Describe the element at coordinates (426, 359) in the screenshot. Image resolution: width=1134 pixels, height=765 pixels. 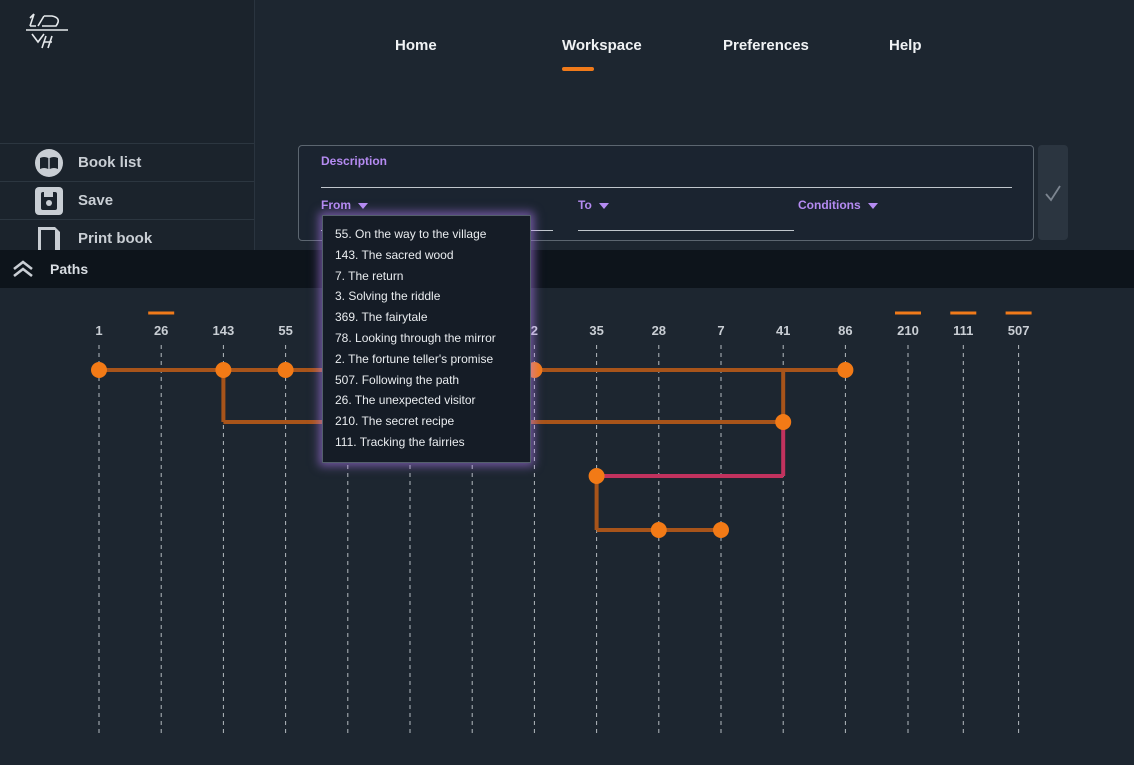
I see `dropdown-option: 2. The fortune teller's promise` at that location.